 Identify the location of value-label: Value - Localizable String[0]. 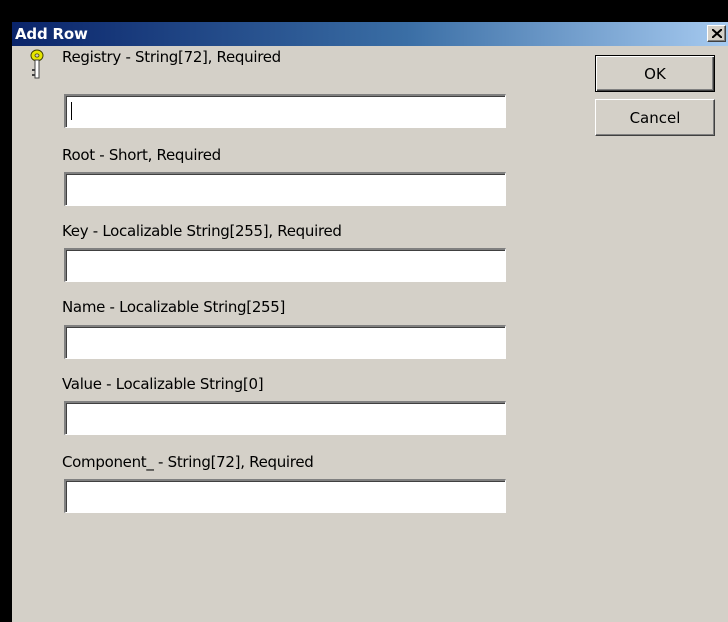
(163, 384).